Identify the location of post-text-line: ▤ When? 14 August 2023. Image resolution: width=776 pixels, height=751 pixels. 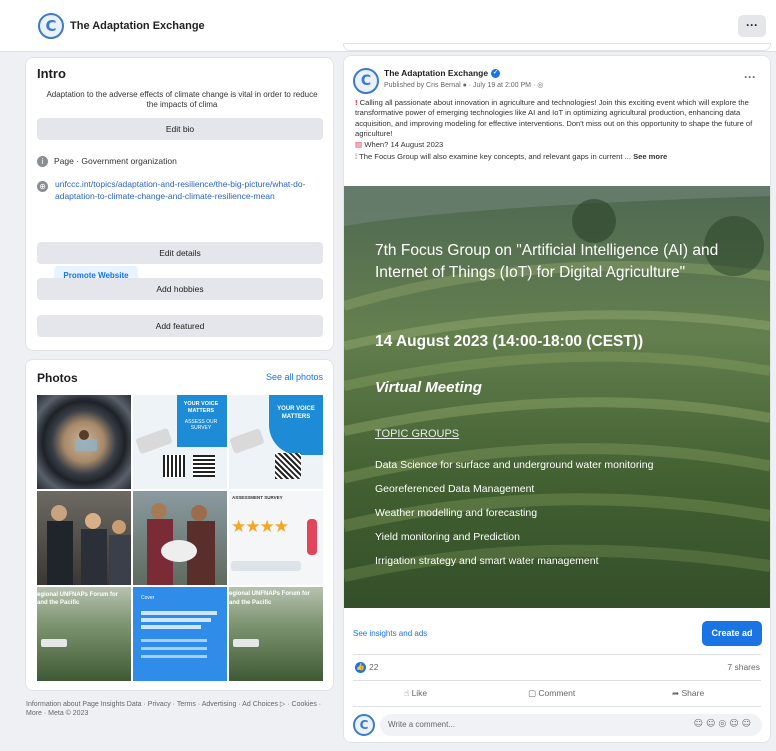
(558, 145).